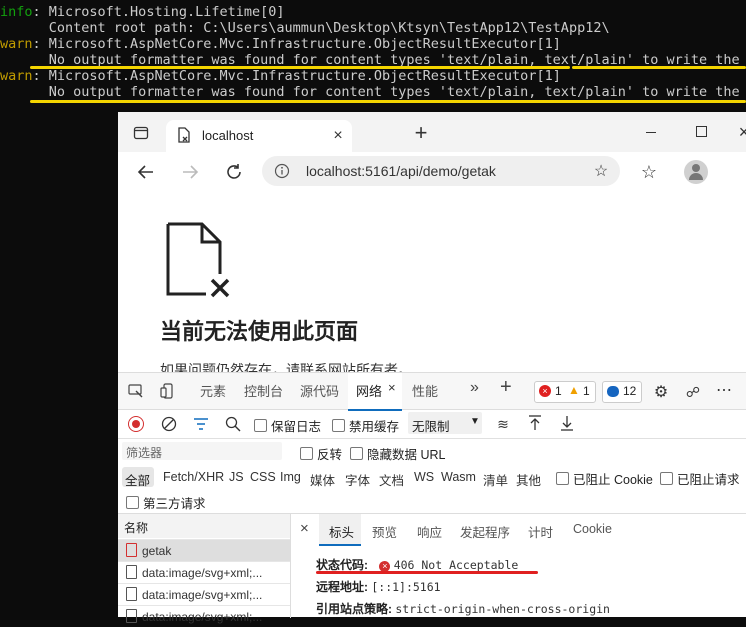 The image size is (746, 627). I want to click on favorites-icon: ☆, so click(649, 172).